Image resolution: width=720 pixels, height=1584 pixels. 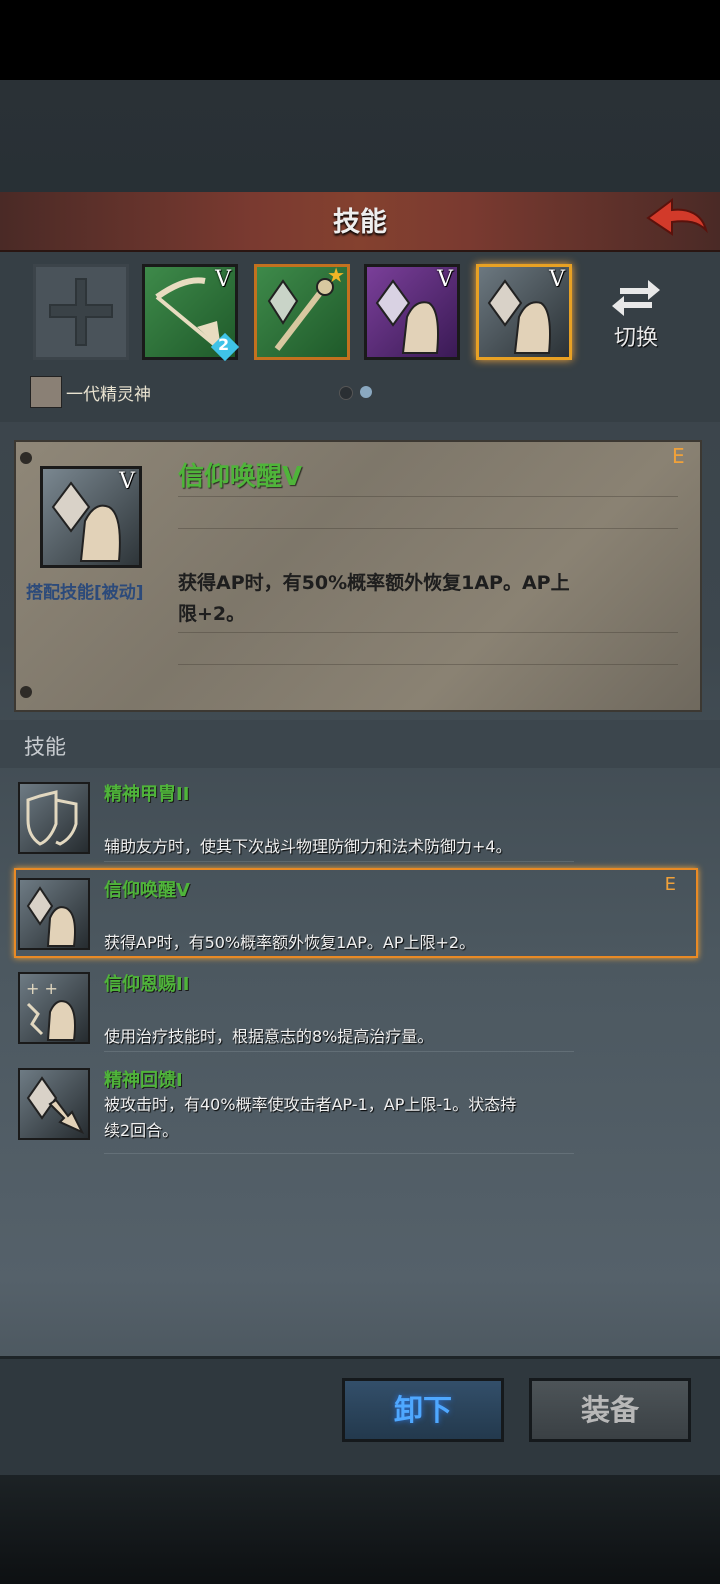 What do you see at coordinates (143, 1080) in the screenshot?
I see `skill-name: 精神回馈I` at bounding box center [143, 1080].